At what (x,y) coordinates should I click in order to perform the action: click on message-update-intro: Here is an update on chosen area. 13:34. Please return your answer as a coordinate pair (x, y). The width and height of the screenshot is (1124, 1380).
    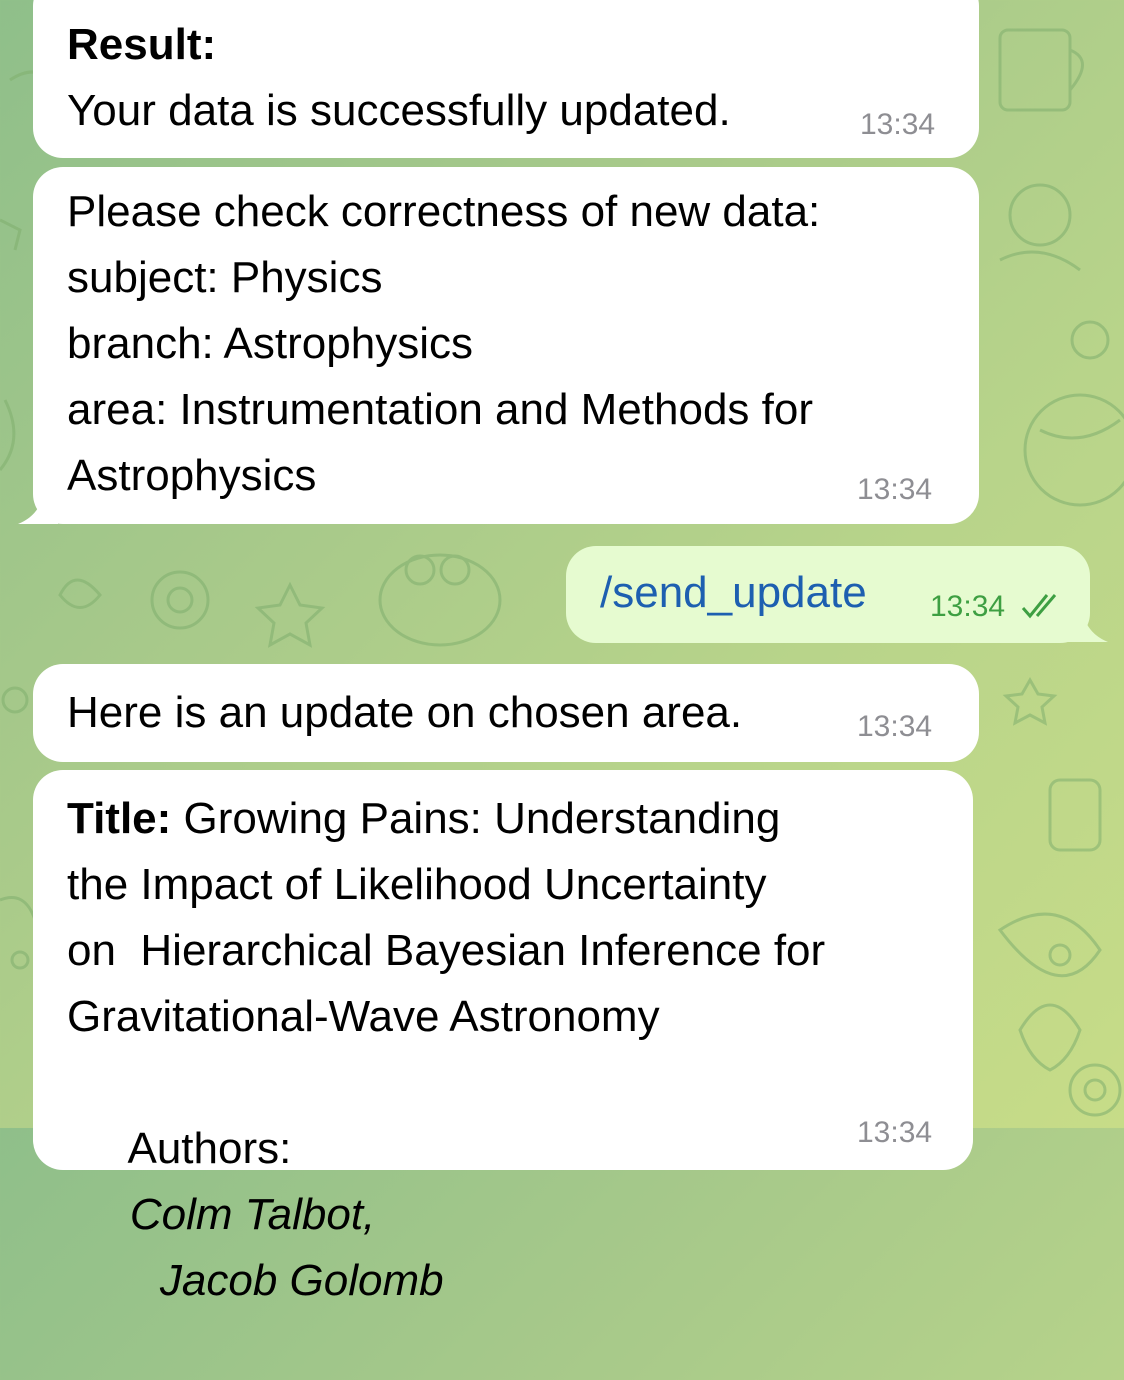
    Looking at the image, I should click on (506, 713).